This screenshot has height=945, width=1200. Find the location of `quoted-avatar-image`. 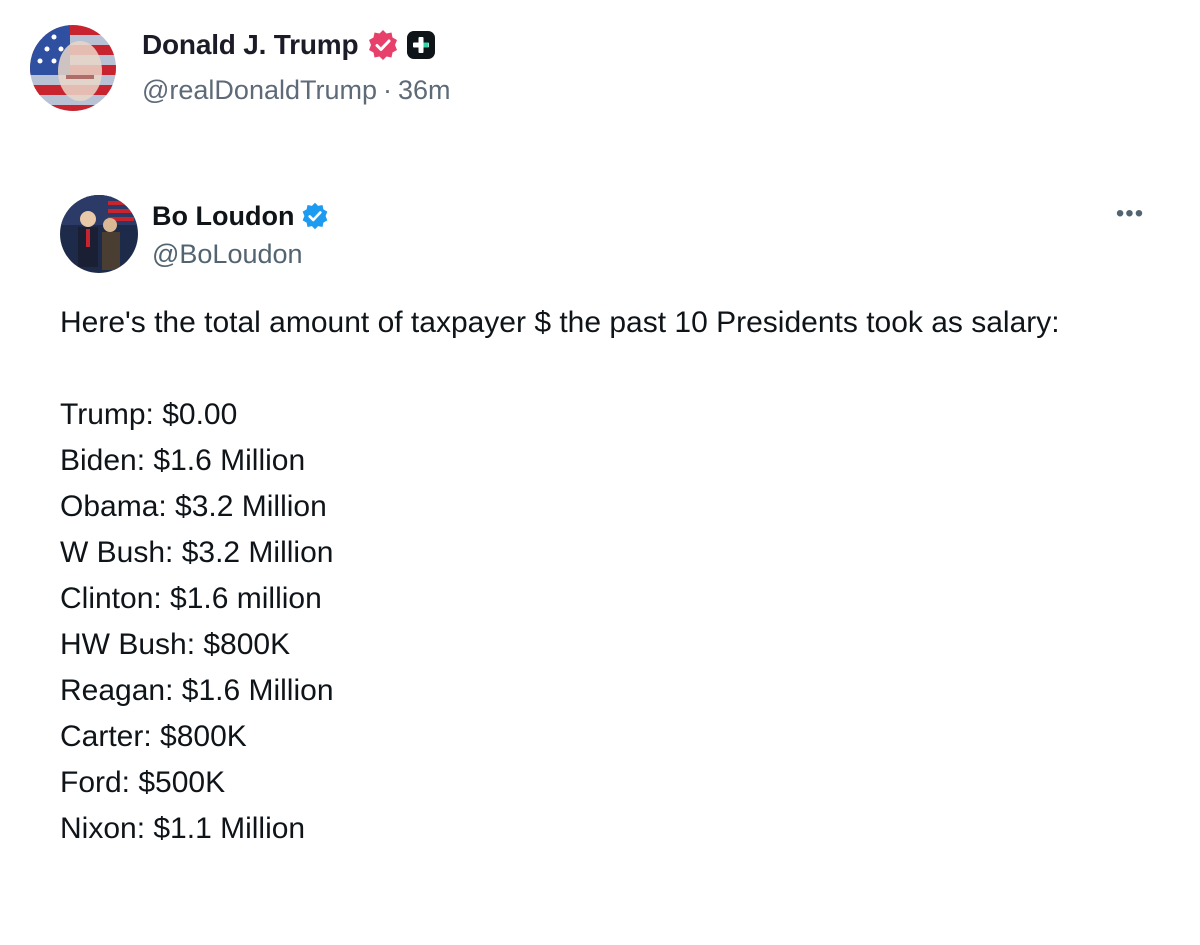

quoted-avatar-image is located at coordinates (99, 234).